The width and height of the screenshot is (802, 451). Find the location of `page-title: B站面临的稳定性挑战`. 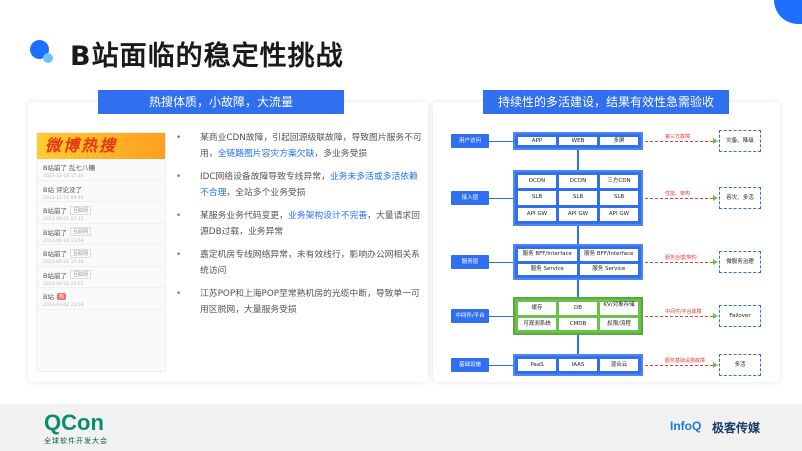

page-title: B站面临的稳定性挑战 is located at coordinates (207, 56).